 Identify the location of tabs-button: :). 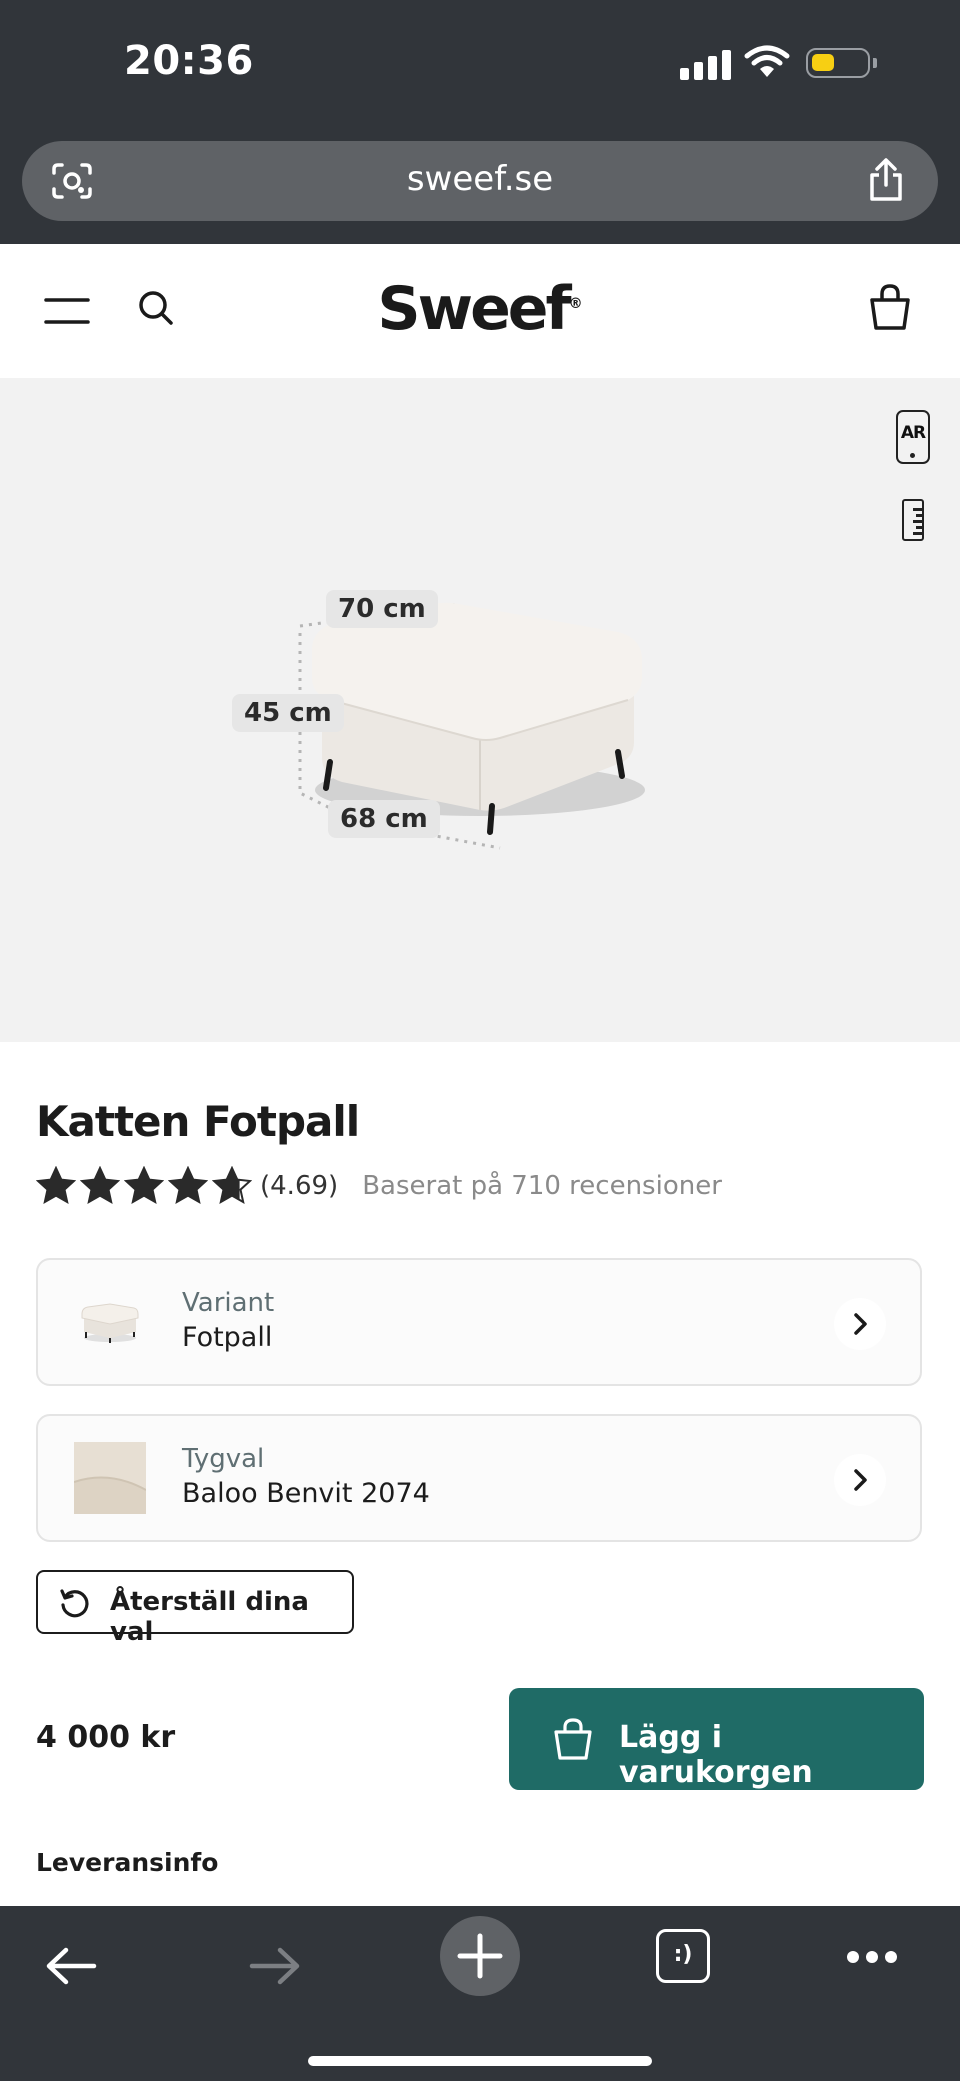
(683, 1956).